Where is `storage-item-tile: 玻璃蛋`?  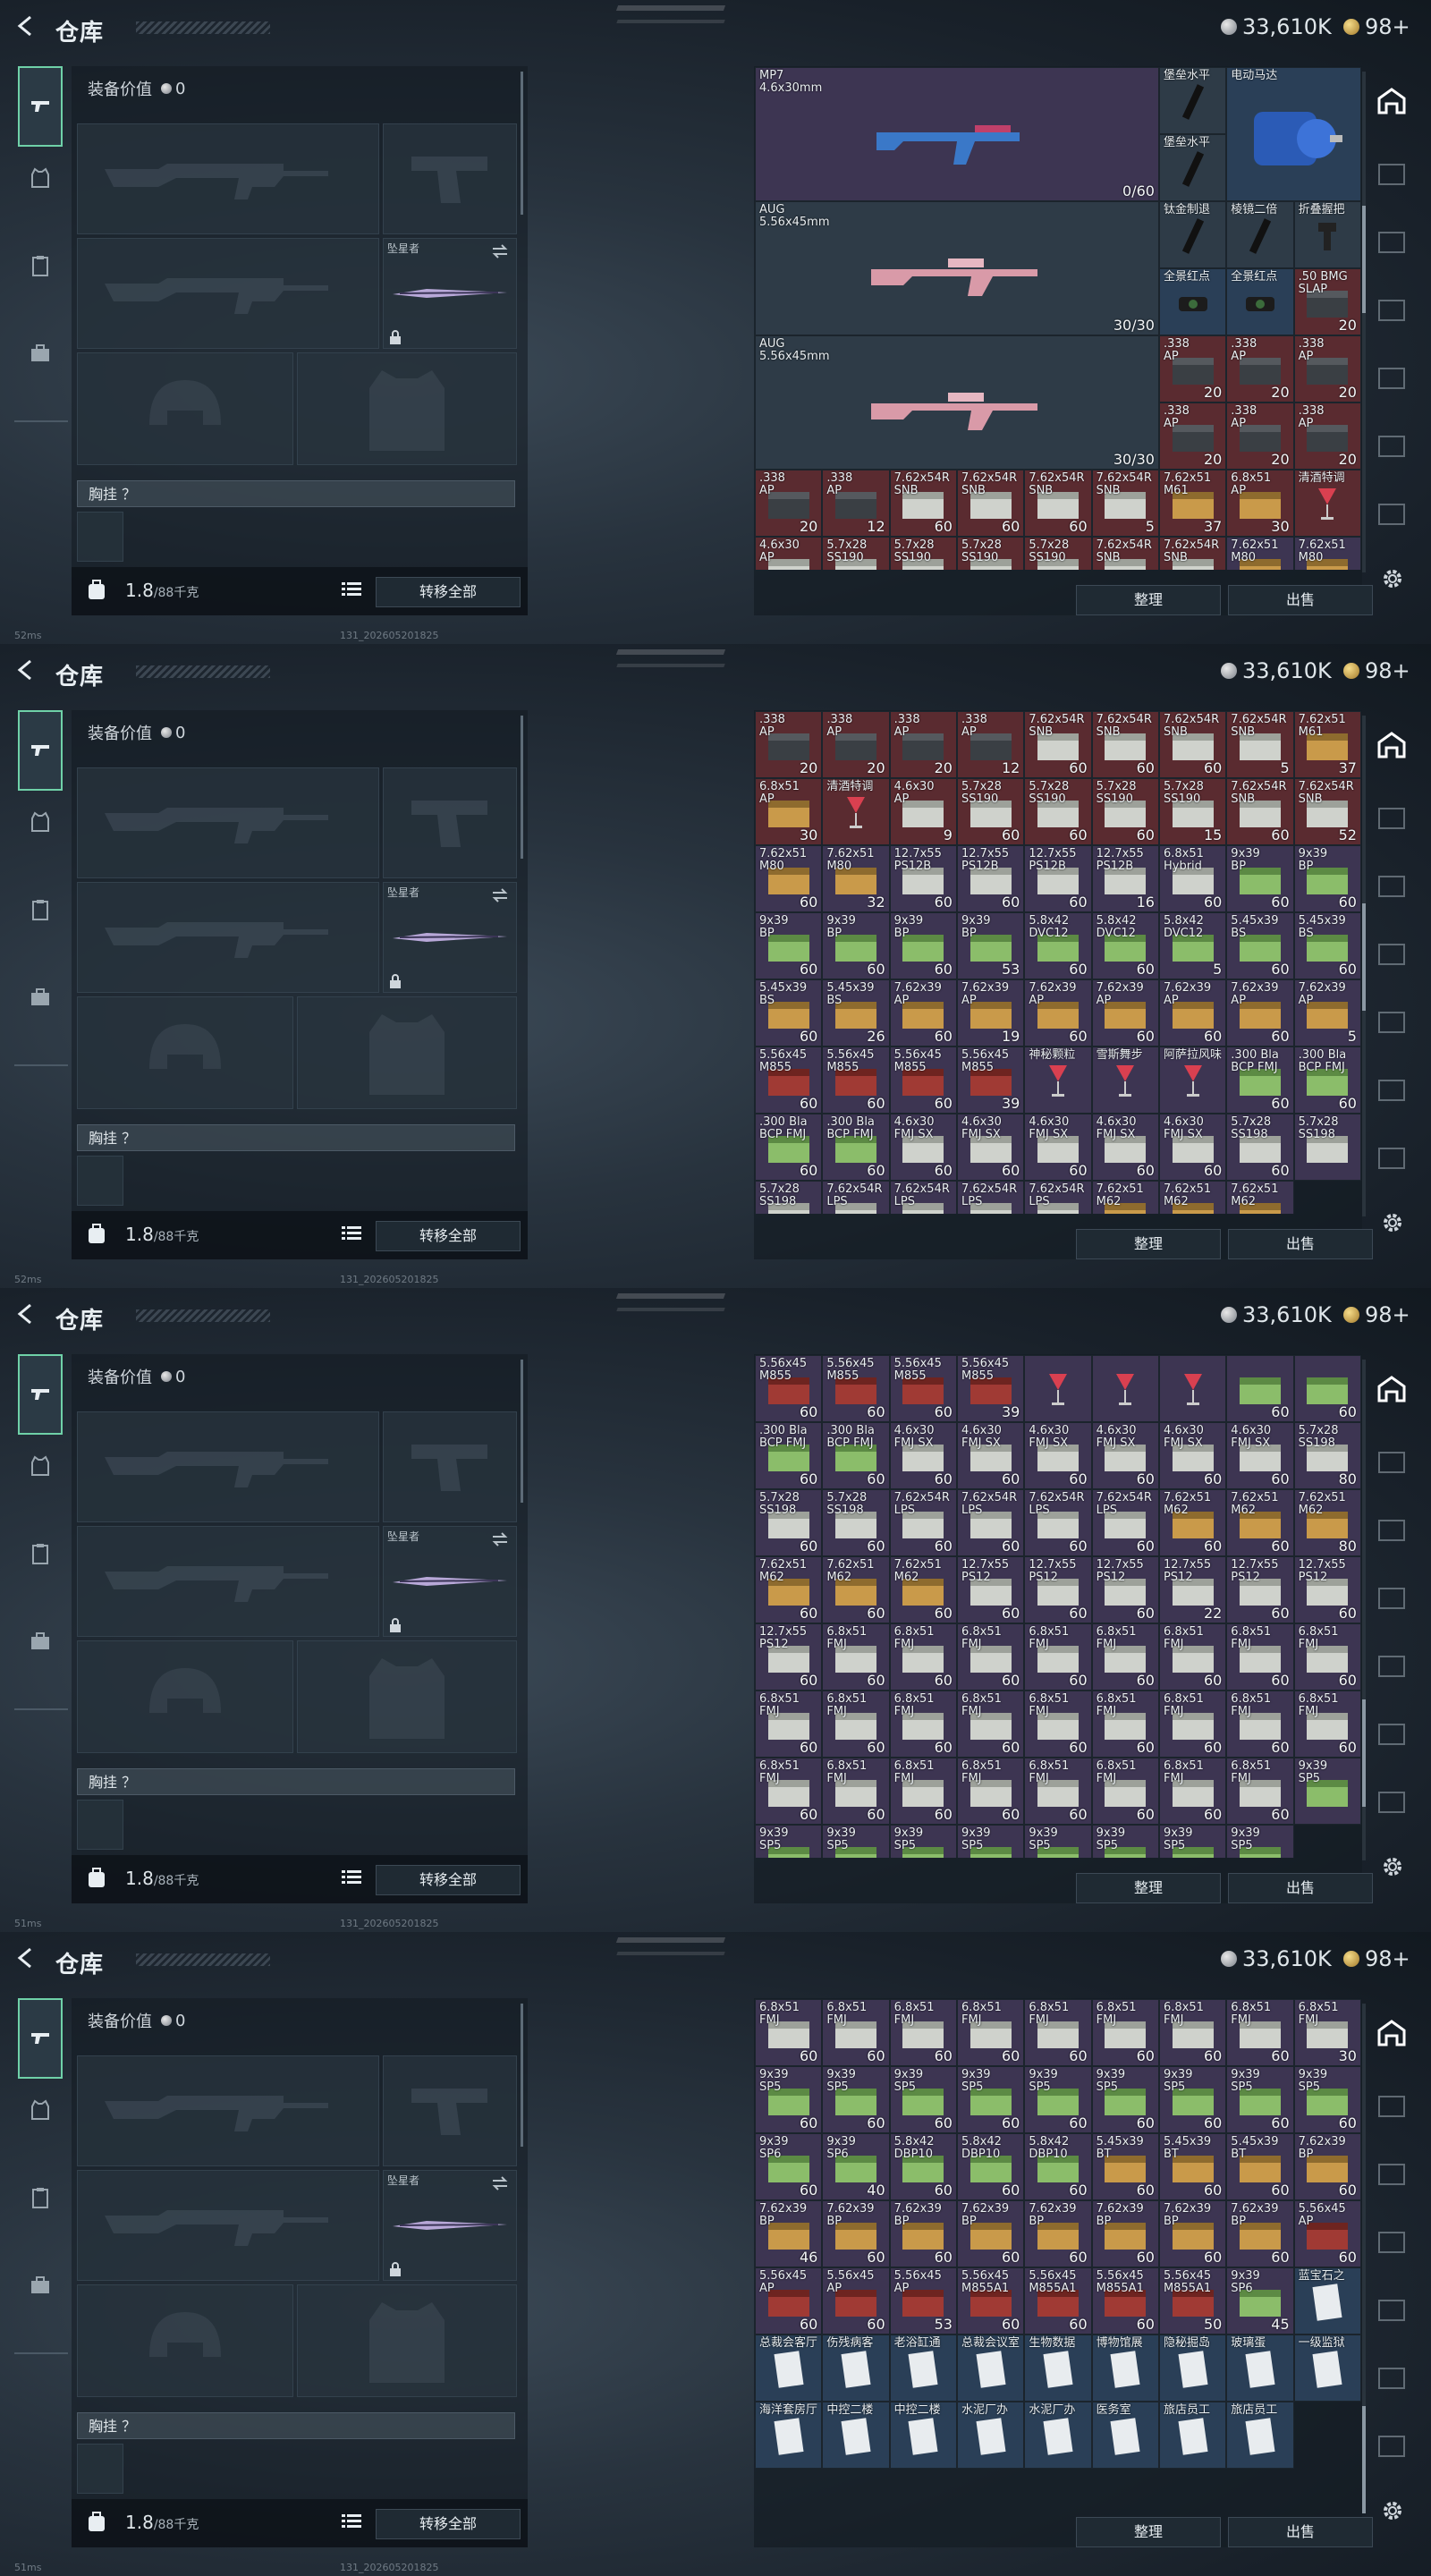
storage-item-tile: 玻璃蛋 is located at coordinates (1260, 2368).